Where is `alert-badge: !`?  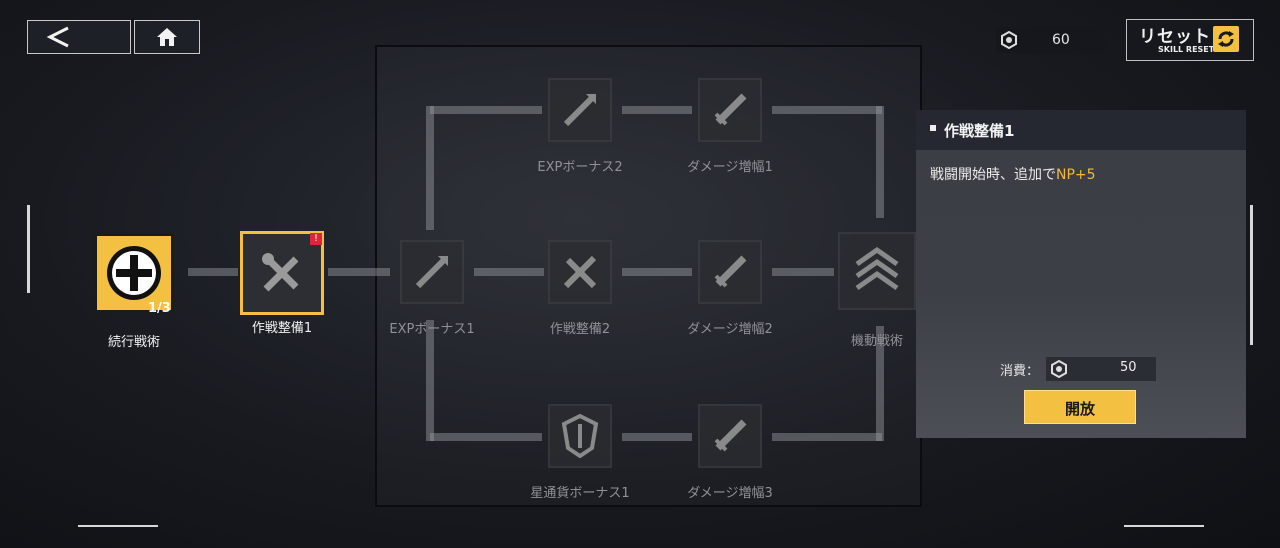
alert-badge: ! is located at coordinates (316, 239).